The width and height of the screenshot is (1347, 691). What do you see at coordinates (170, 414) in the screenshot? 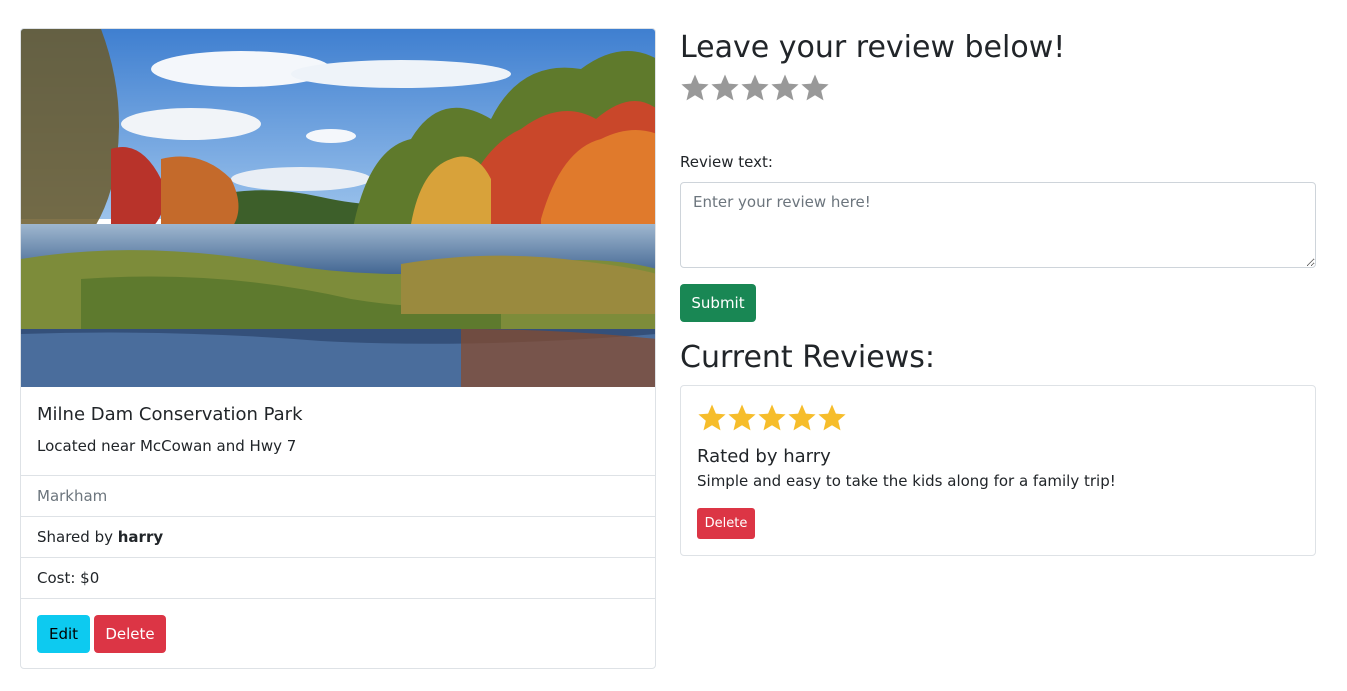
I see `campground-title: Milne Dam Conservation Park` at bounding box center [170, 414].